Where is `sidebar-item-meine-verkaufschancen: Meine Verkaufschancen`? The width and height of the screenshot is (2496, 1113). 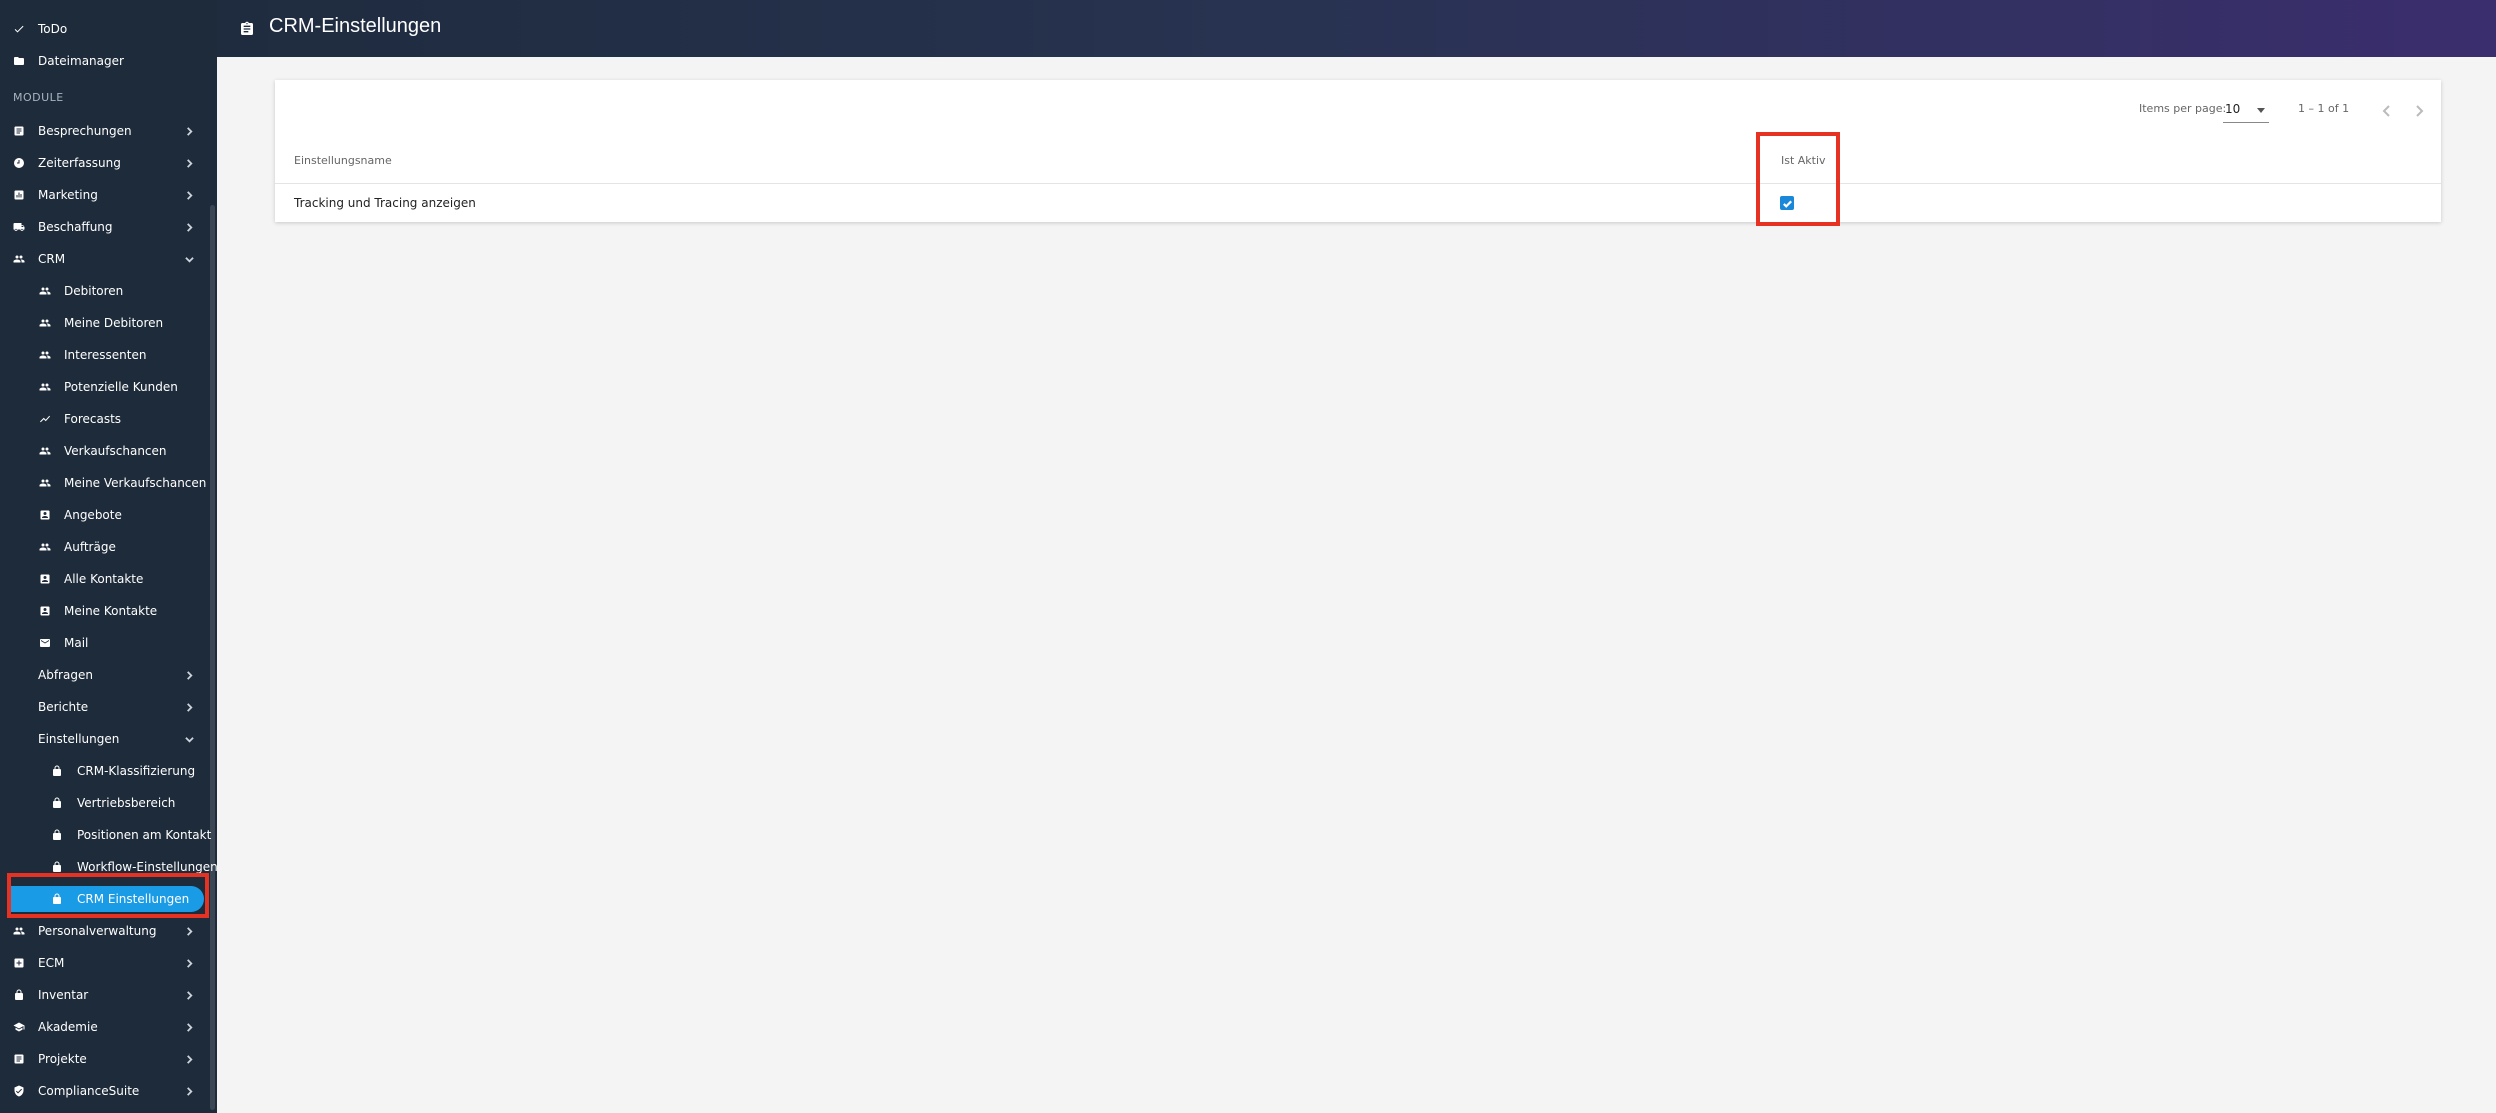
sidebar-item-meine-verkaufschancen: Meine Verkaufschancen is located at coordinates (105, 483).